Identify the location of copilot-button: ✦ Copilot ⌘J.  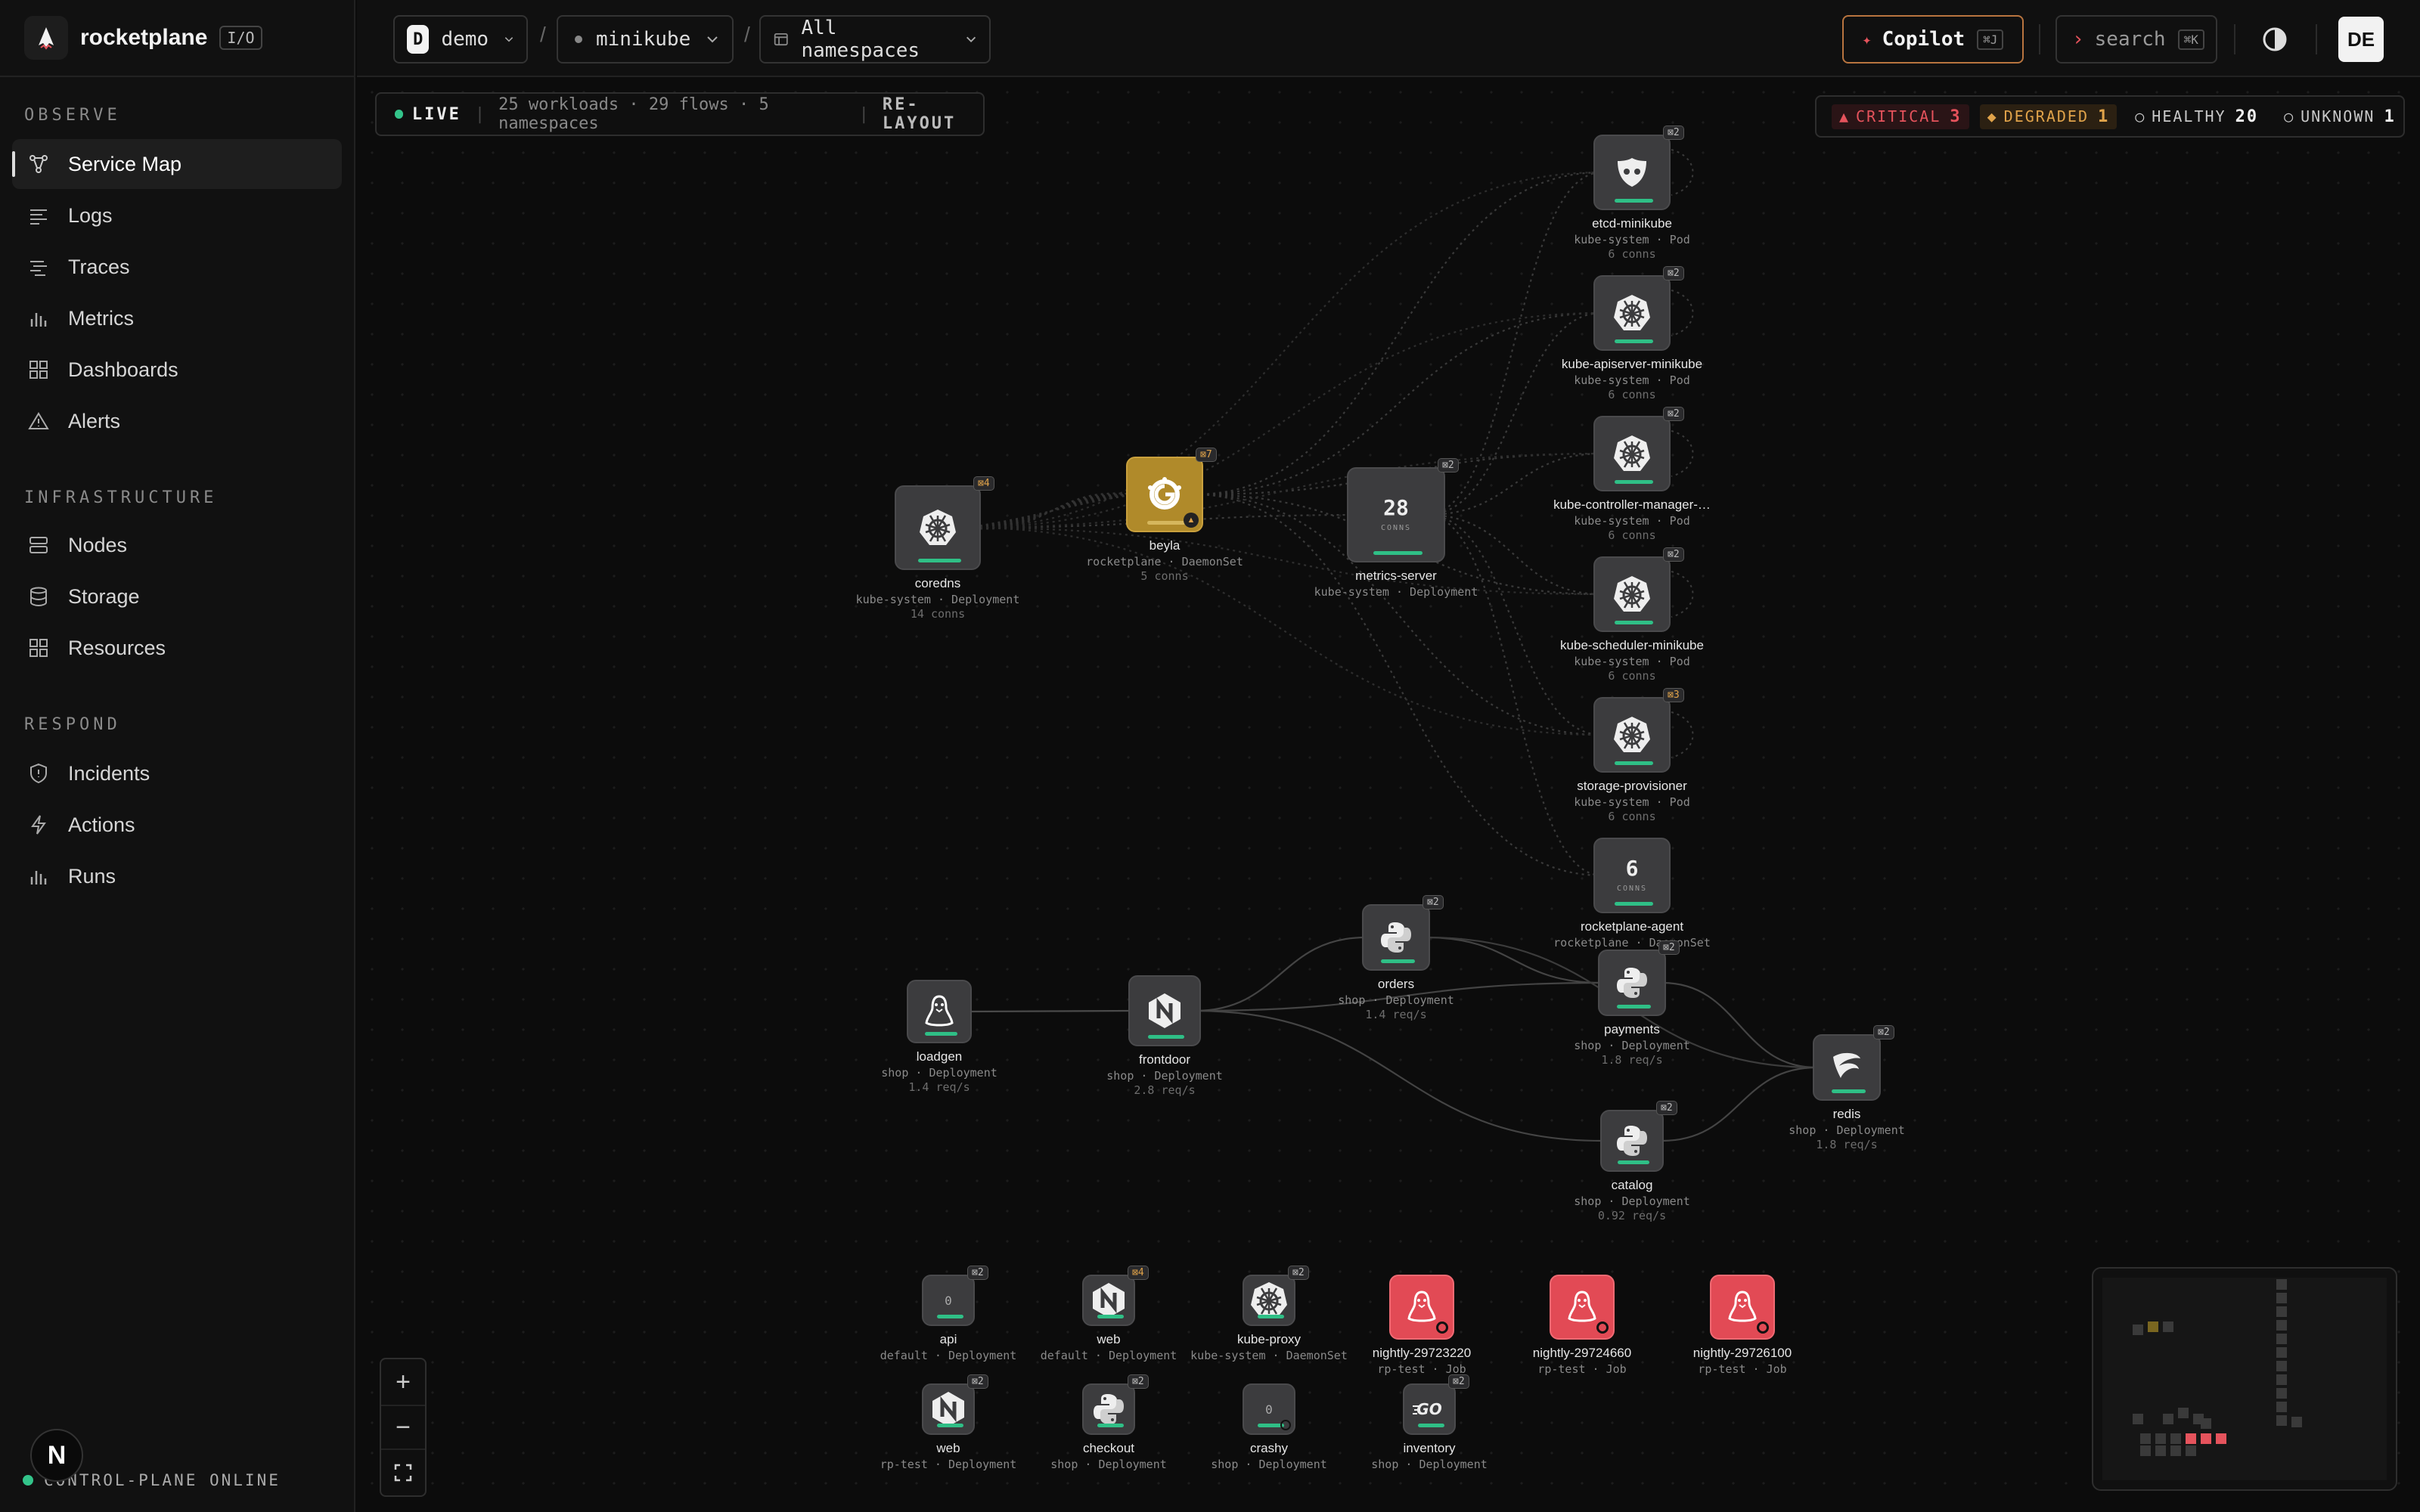
(1933, 40).